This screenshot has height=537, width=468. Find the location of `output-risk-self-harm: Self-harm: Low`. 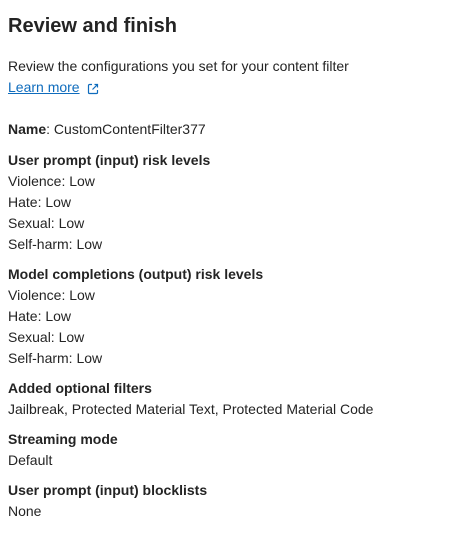

output-risk-self-harm: Self-harm: Low is located at coordinates (55, 358).